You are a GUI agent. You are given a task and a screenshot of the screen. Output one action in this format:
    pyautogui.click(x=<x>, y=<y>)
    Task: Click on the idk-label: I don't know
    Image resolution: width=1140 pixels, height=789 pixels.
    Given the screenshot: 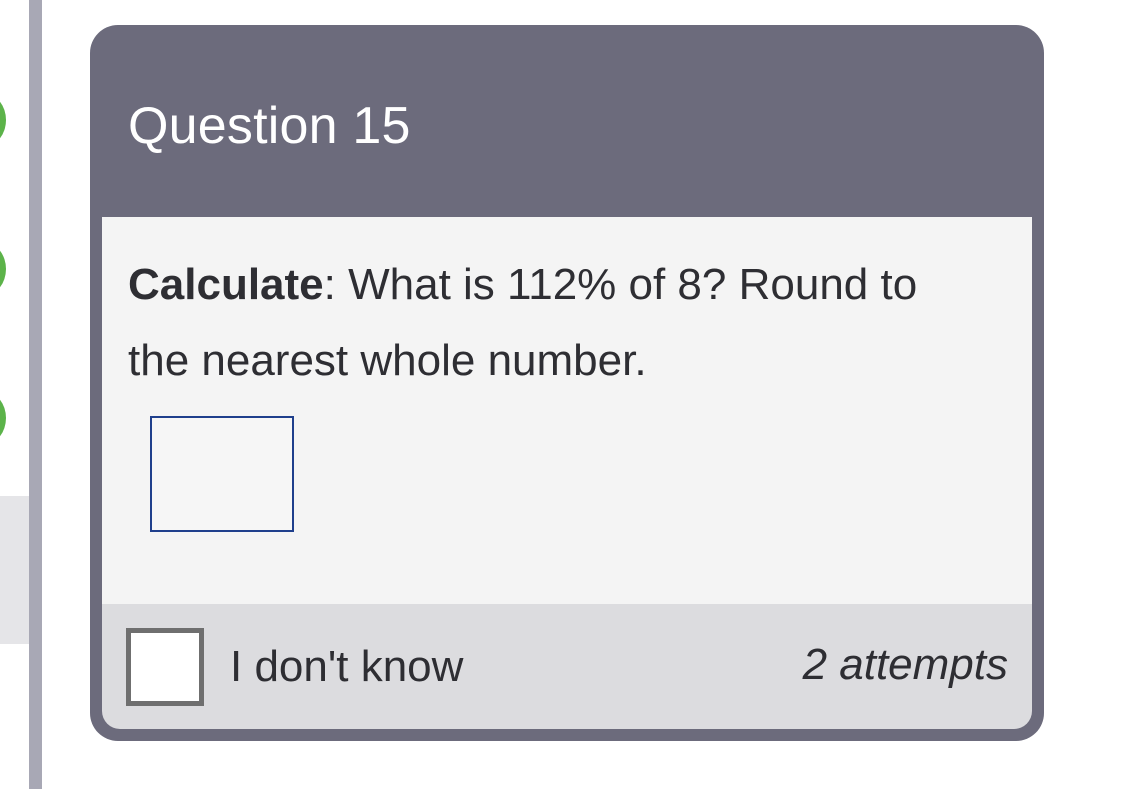 What is the action you would take?
    pyautogui.click(x=346, y=667)
    